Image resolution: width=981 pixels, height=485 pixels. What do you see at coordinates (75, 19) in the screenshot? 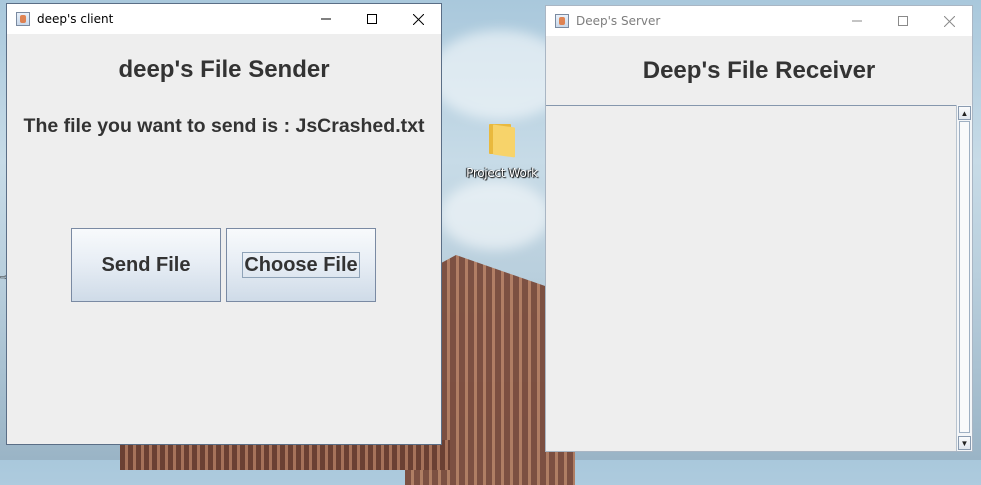
I see `client-window-title: deep's client` at bounding box center [75, 19].